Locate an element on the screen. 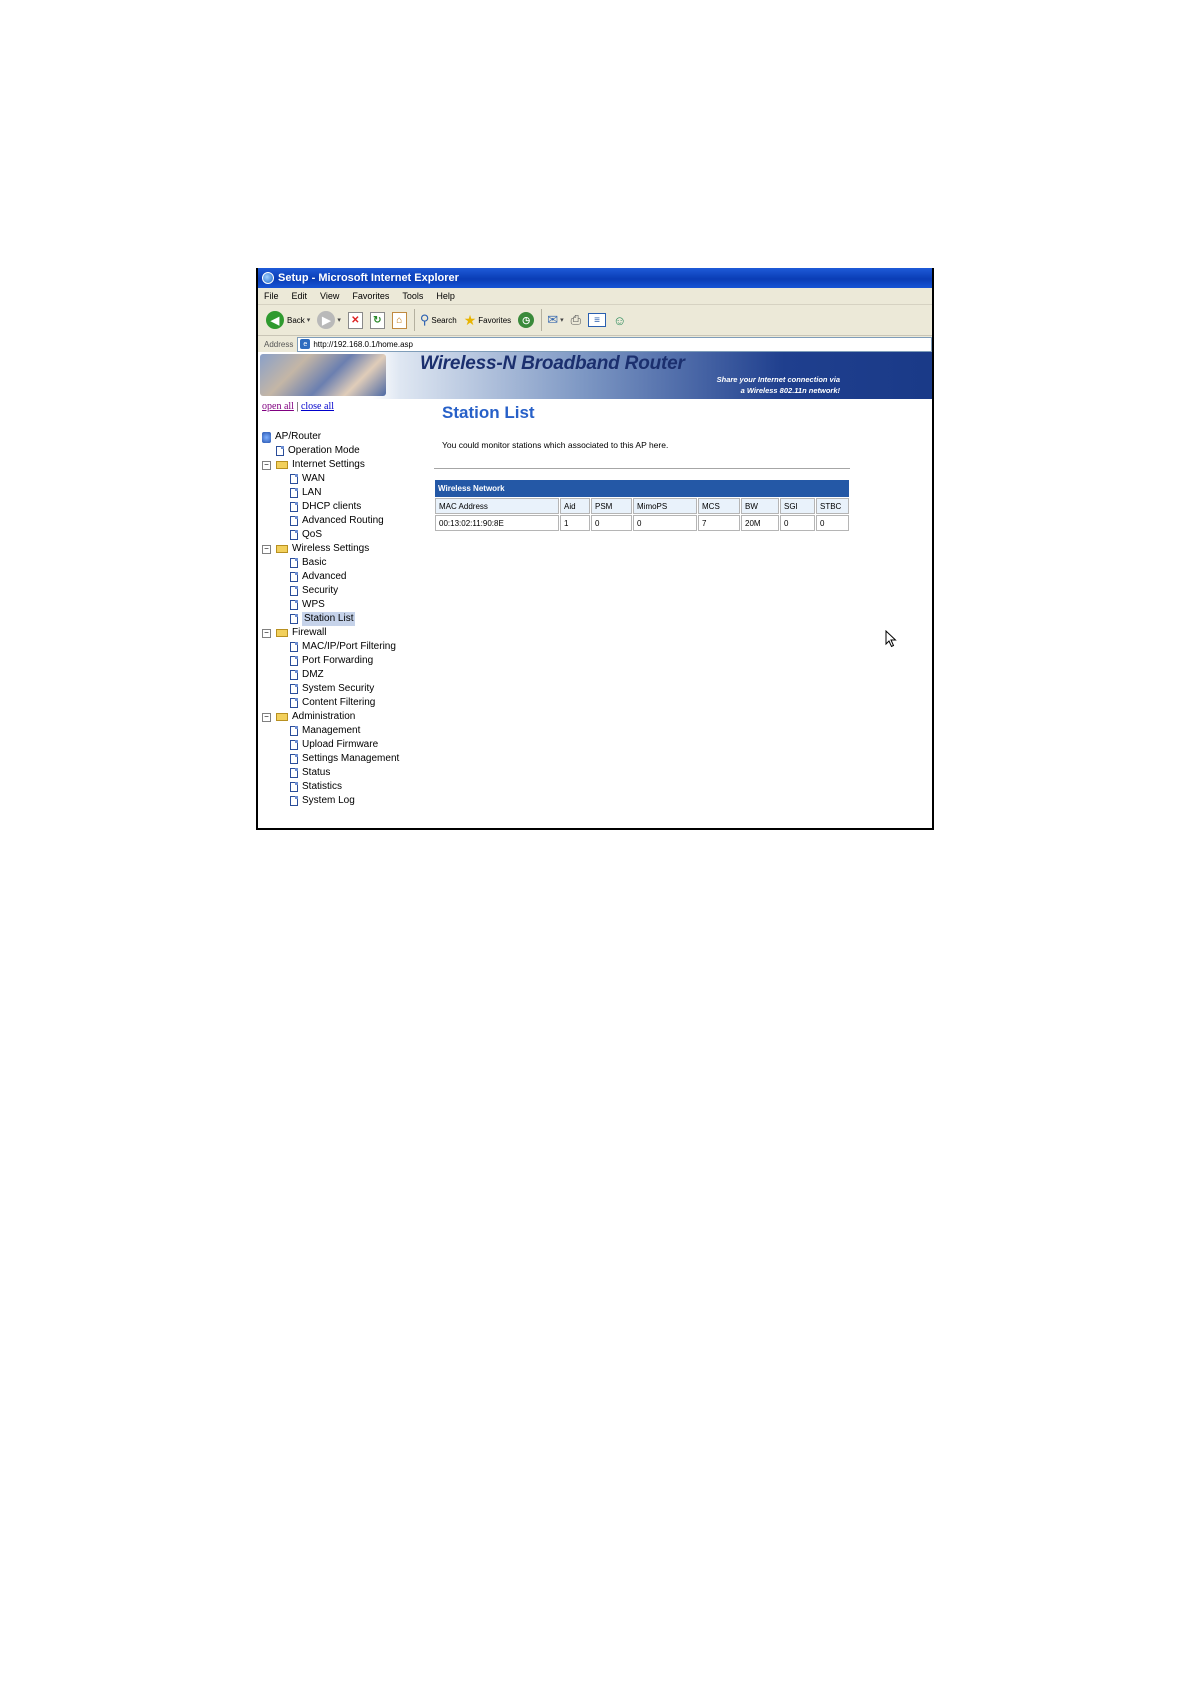 This screenshot has height=1685, width=1191. column-header-sgi: SGI is located at coordinates (797, 506).